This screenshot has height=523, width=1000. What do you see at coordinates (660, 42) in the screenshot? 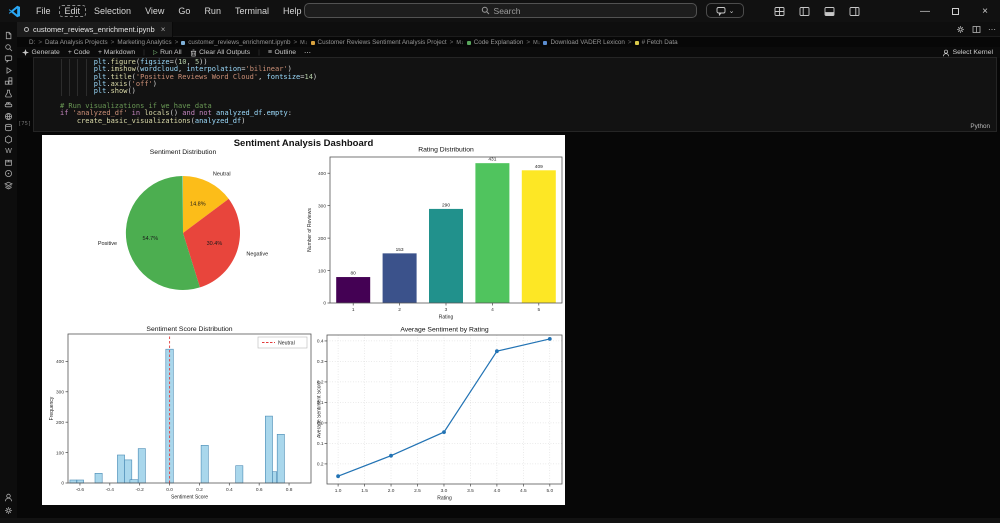
I see `breadcrumb-item: # Fetch Data` at bounding box center [660, 42].